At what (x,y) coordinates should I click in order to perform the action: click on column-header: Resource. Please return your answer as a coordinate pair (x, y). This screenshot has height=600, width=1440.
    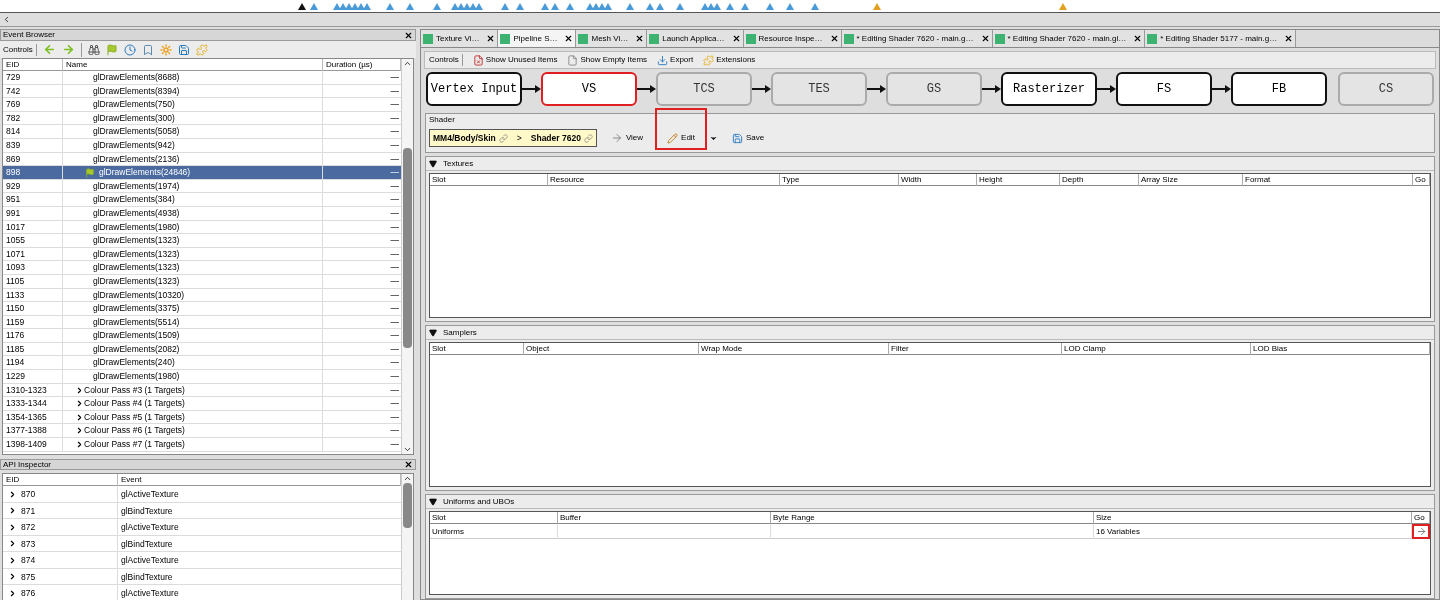
    Looking at the image, I should click on (664, 180).